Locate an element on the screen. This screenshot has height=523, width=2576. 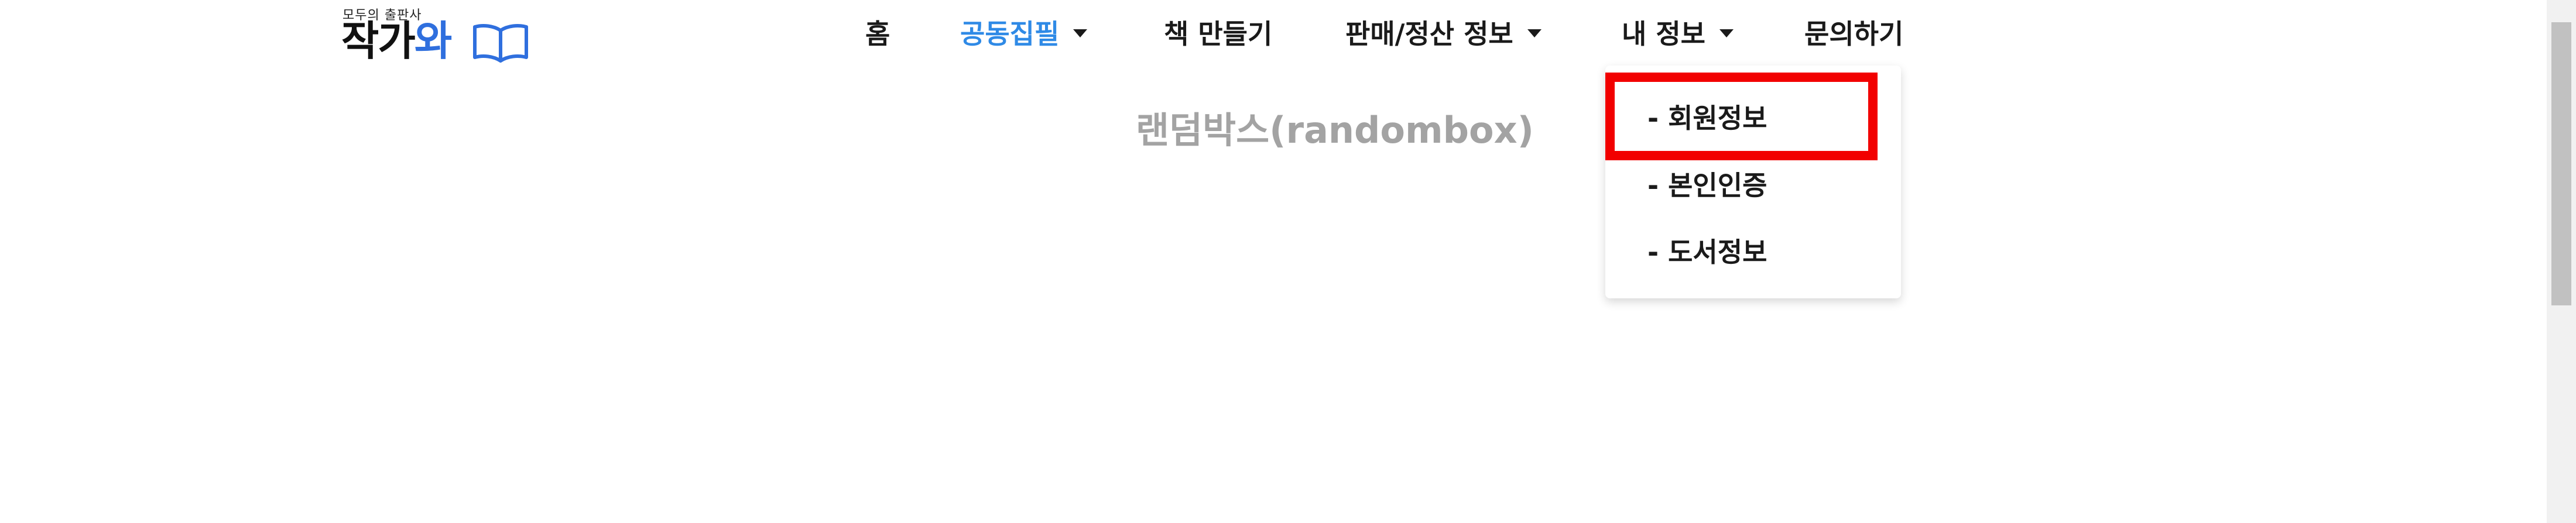
nav-item-sales-settlement: 판매/정산 정보 is located at coordinates (1443, 32).